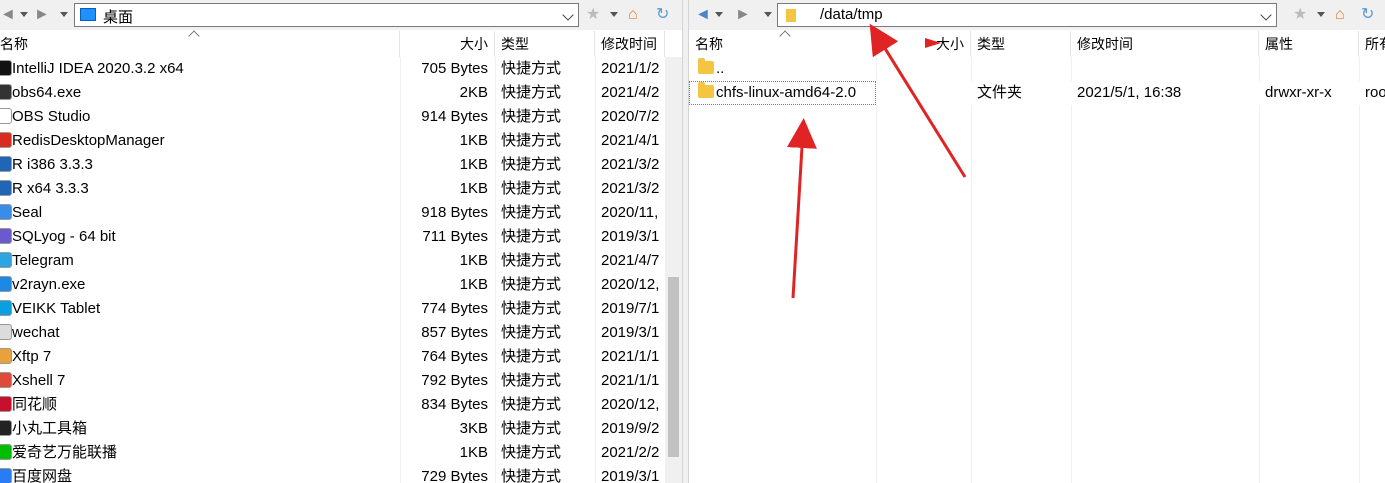 The height and width of the screenshot is (483, 1385). I want to click on file-row: obs64.exe 2KB 快捷方式 2021/4/2, so click(341, 93).